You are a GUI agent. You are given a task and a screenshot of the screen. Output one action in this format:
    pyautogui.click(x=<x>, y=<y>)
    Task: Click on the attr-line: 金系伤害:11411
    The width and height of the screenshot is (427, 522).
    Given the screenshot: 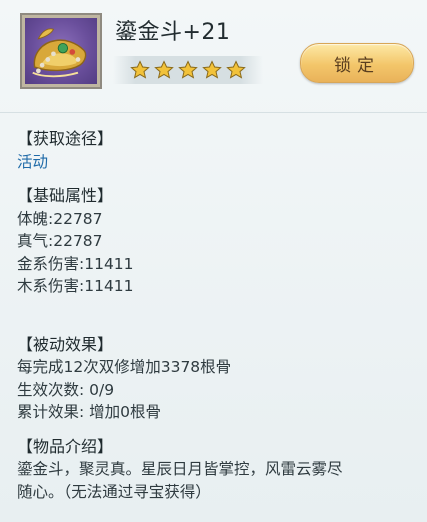 What is the action you would take?
    pyautogui.click(x=75, y=263)
    